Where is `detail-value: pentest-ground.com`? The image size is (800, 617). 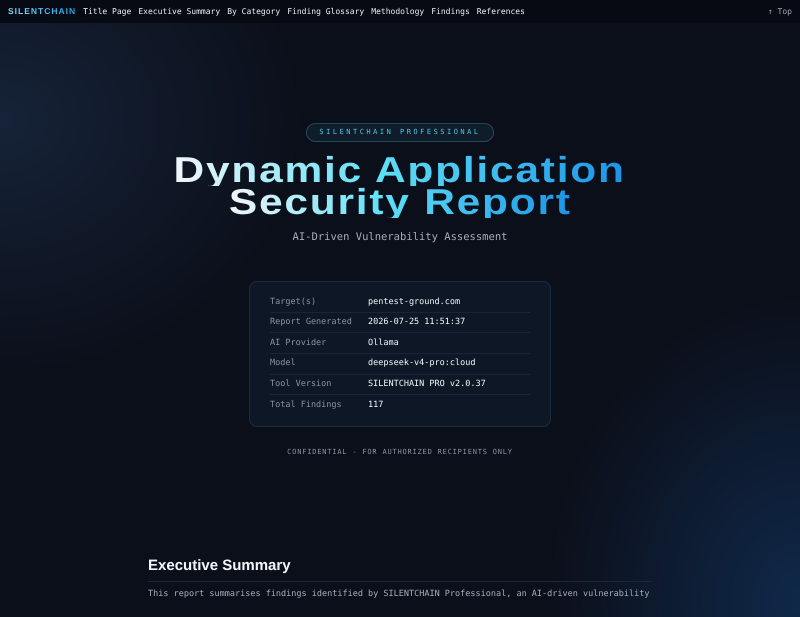 detail-value: pentest-ground.com is located at coordinates (414, 302).